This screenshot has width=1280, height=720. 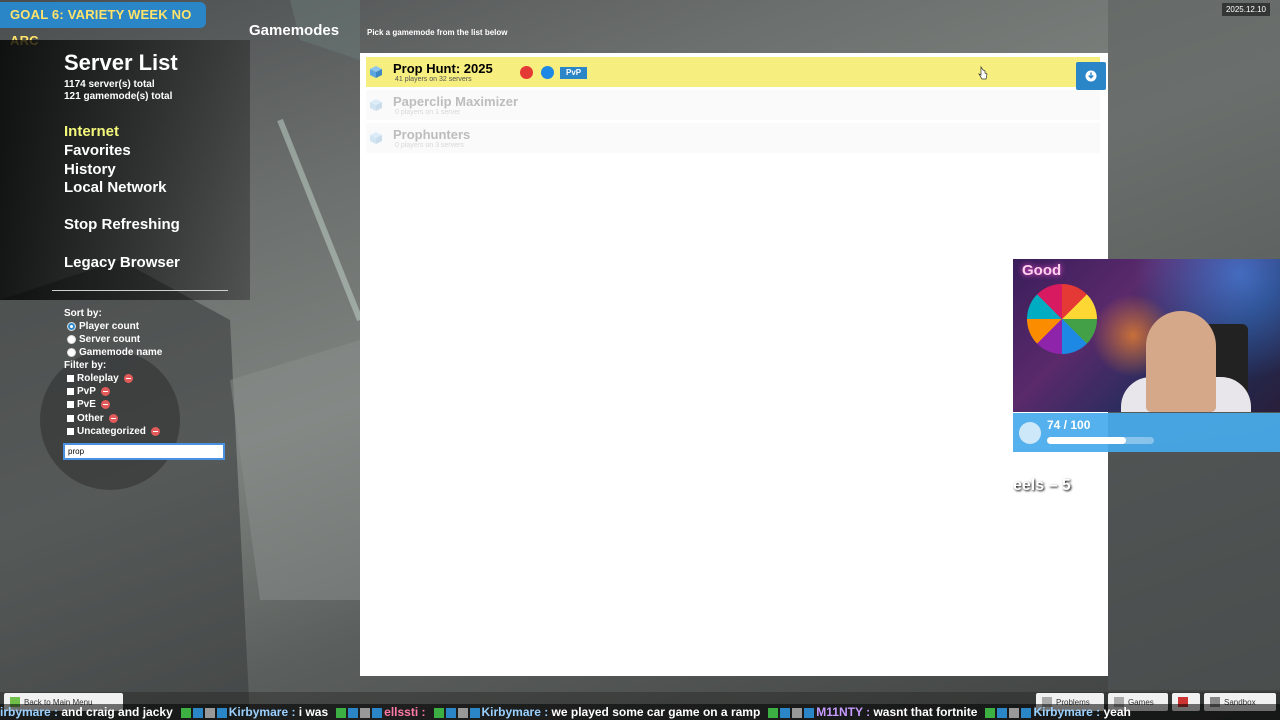 I want to click on webcam-overlay: Good, so click(x=1146, y=335).